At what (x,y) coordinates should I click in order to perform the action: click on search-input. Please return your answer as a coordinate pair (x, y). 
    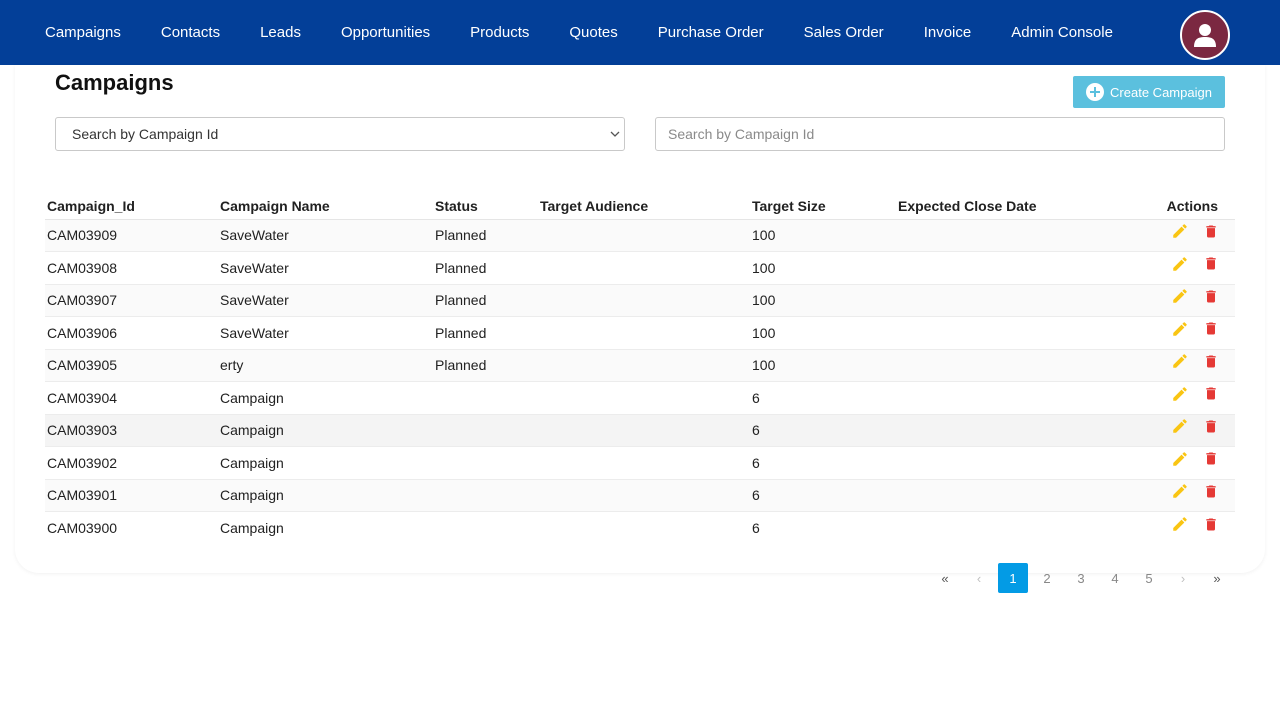
    Looking at the image, I should click on (940, 134).